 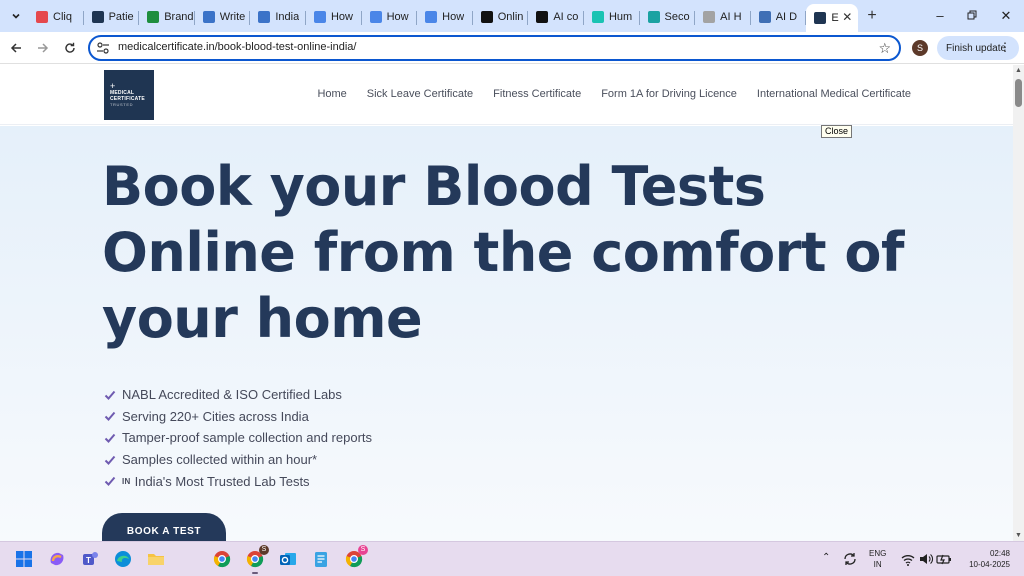 I want to click on browser-tab: Write, so click(x=223, y=17).